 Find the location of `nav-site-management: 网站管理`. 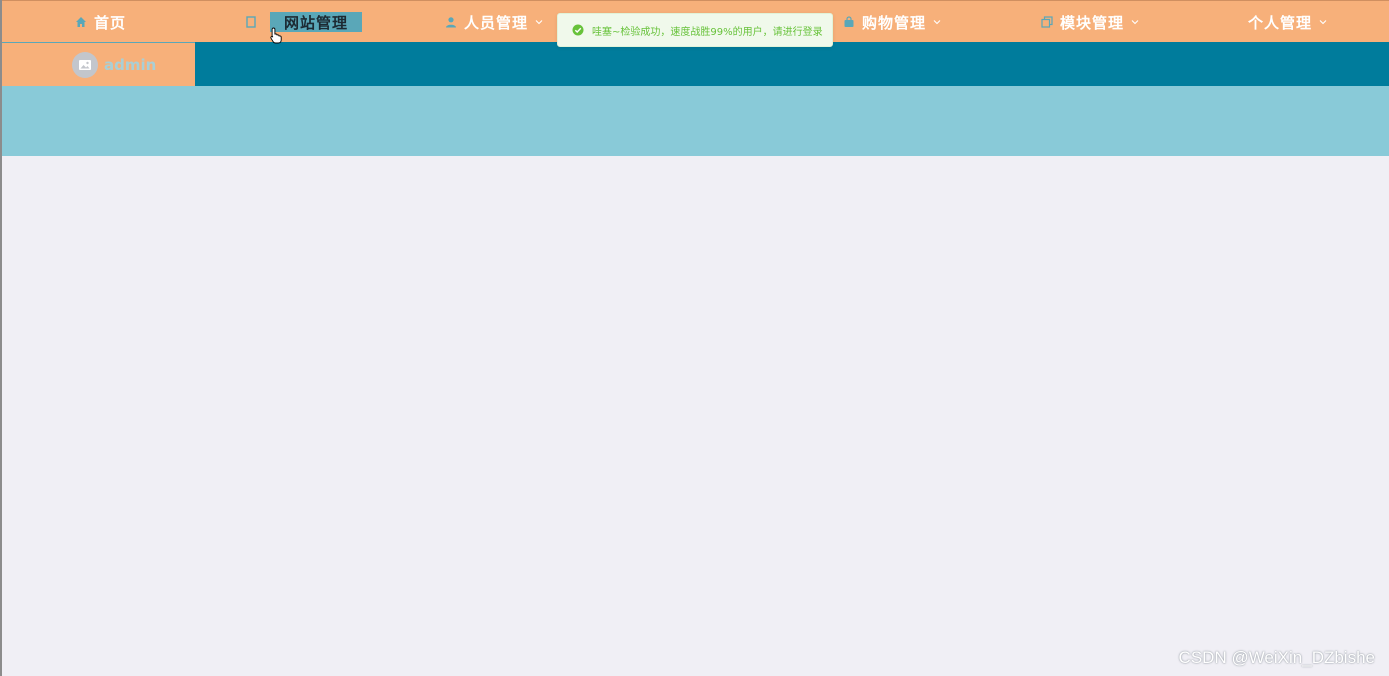

nav-site-management: 网站管理 is located at coordinates (303, 22).